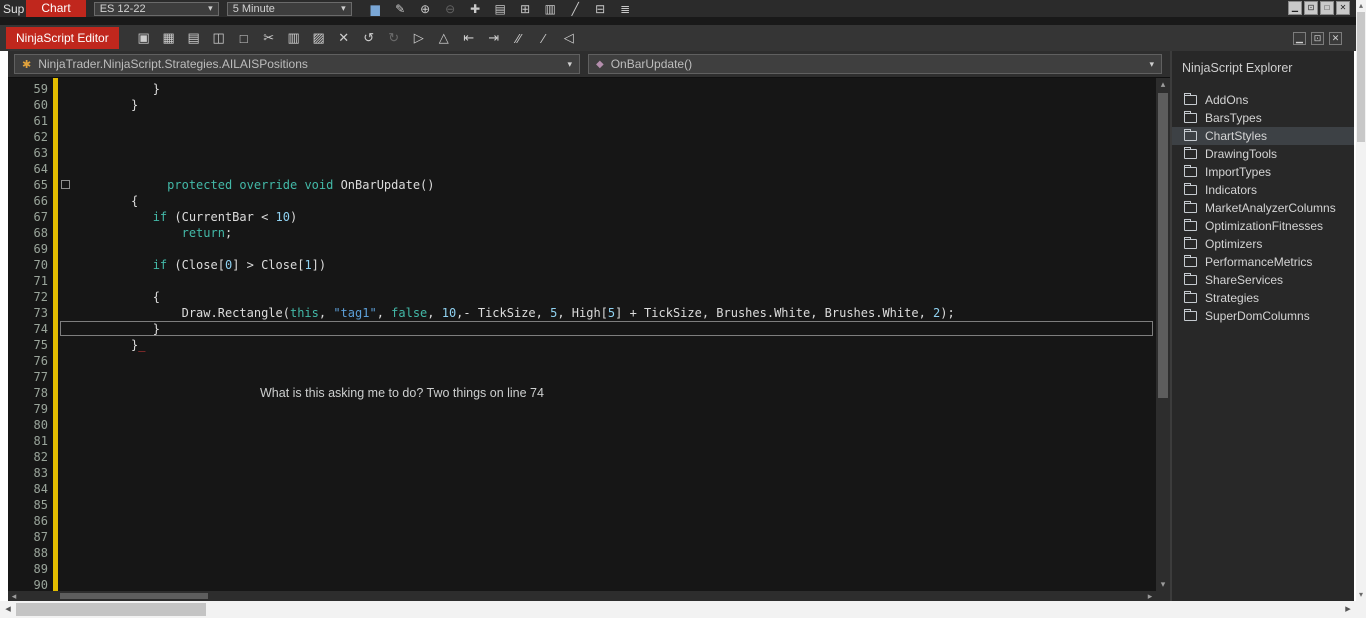 This screenshot has height=621, width=1366. Describe the element at coordinates (28, 249) in the screenshot. I see `line-number: 69` at that location.